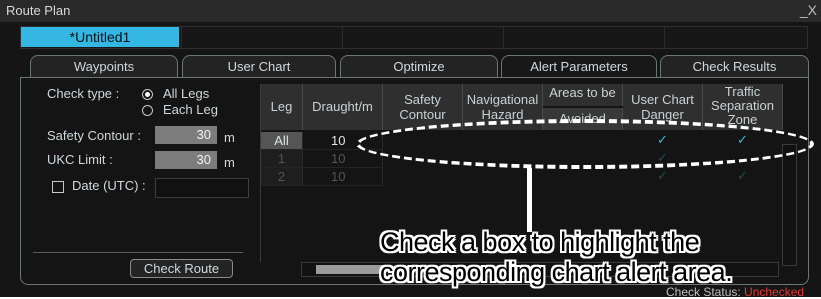 The height and width of the screenshot is (299, 821). I want to click on tab-alert-parameters: Alert Parameters, so click(579, 66).